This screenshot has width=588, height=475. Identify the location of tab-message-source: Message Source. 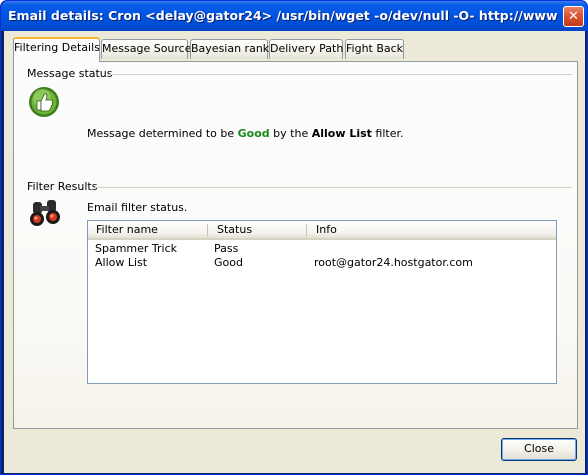
(146, 49).